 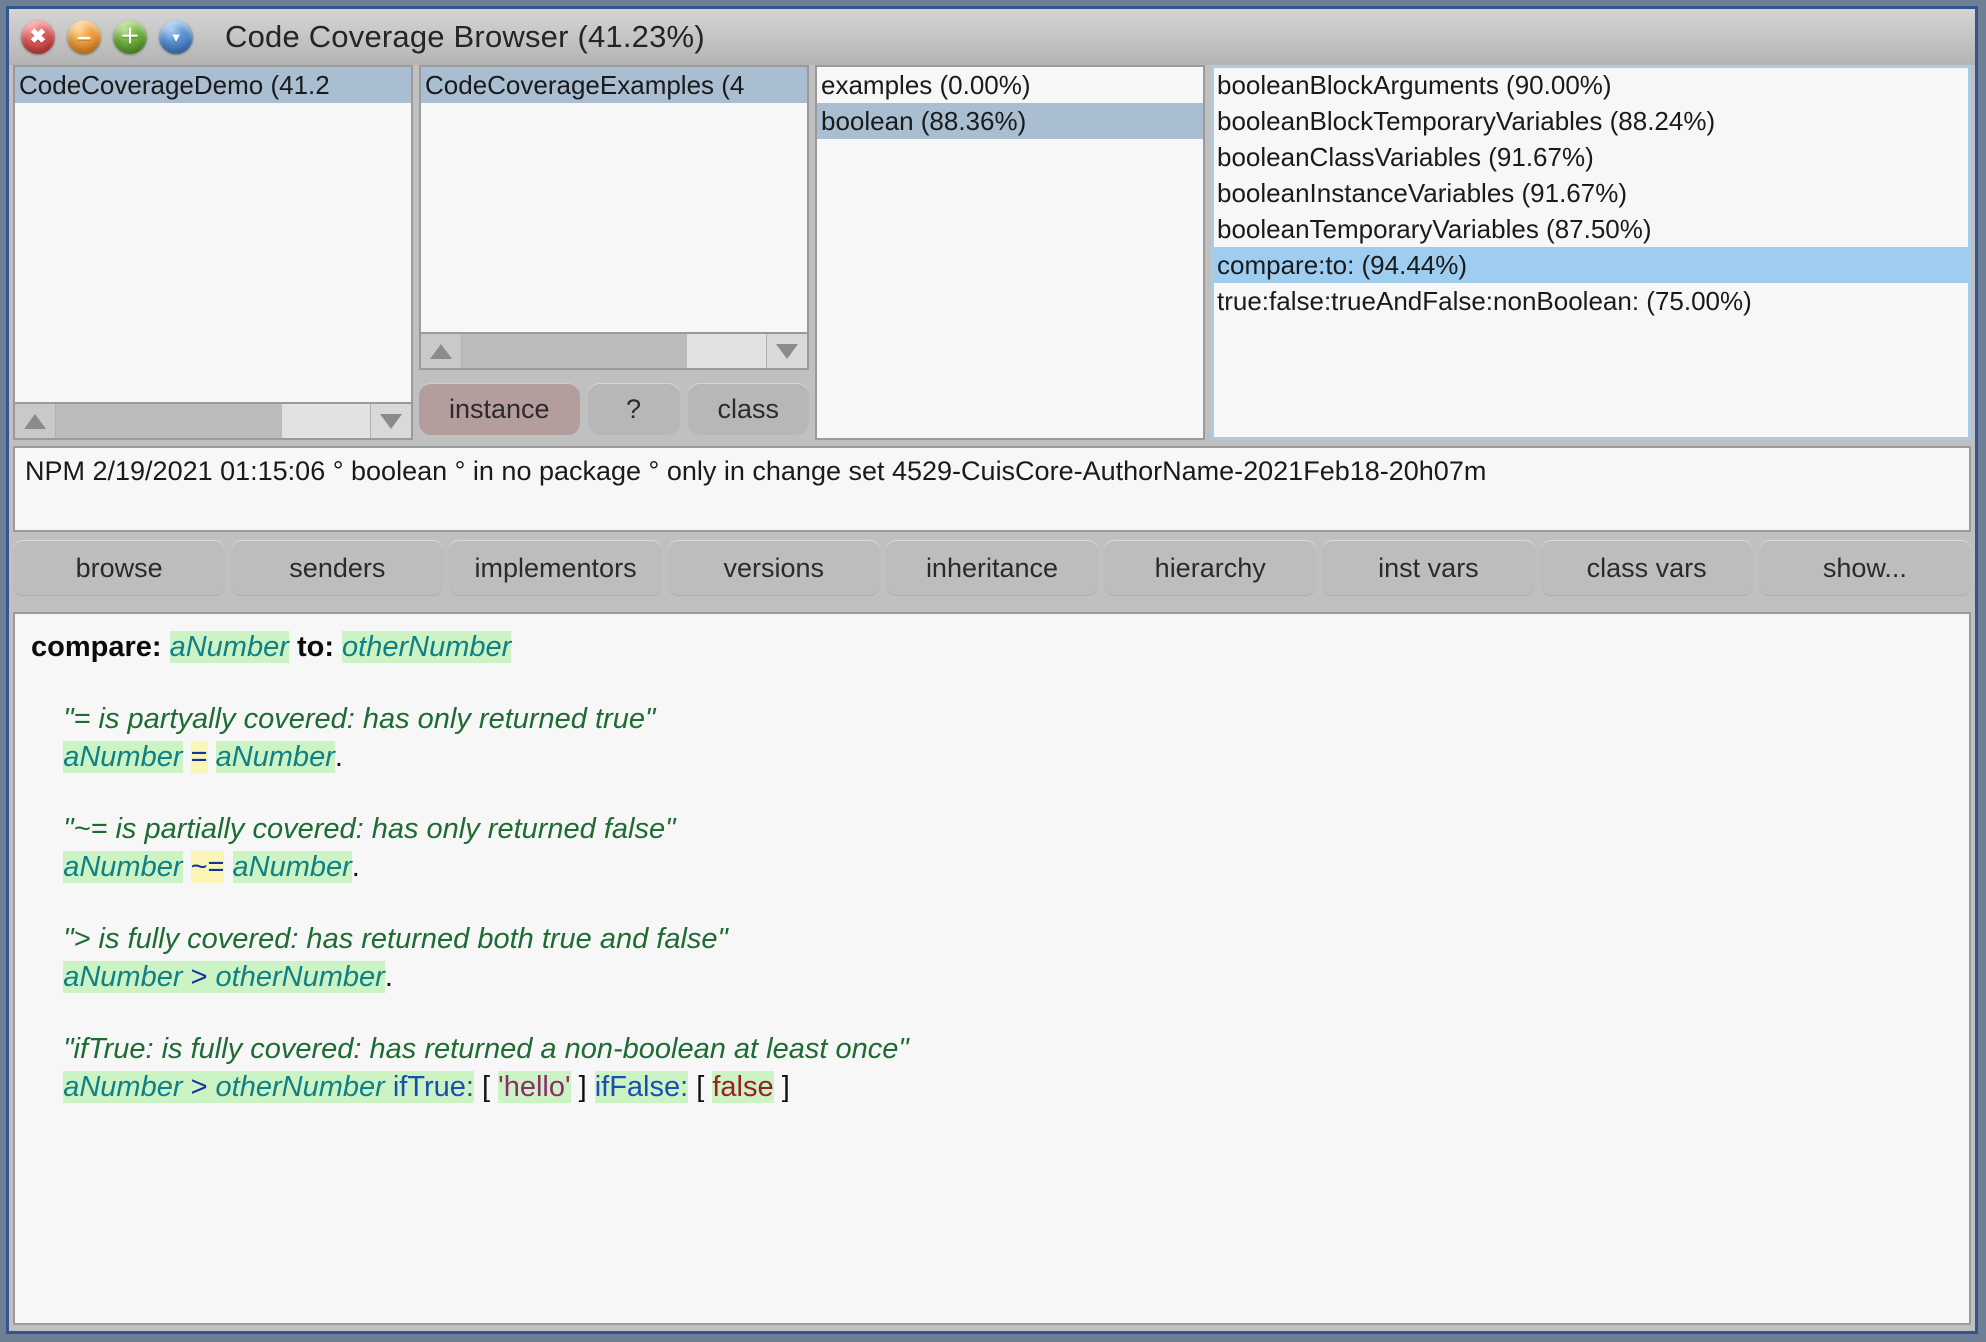 What do you see at coordinates (748, 409) in the screenshot?
I see `class-button: class` at bounding box center [748, 409].